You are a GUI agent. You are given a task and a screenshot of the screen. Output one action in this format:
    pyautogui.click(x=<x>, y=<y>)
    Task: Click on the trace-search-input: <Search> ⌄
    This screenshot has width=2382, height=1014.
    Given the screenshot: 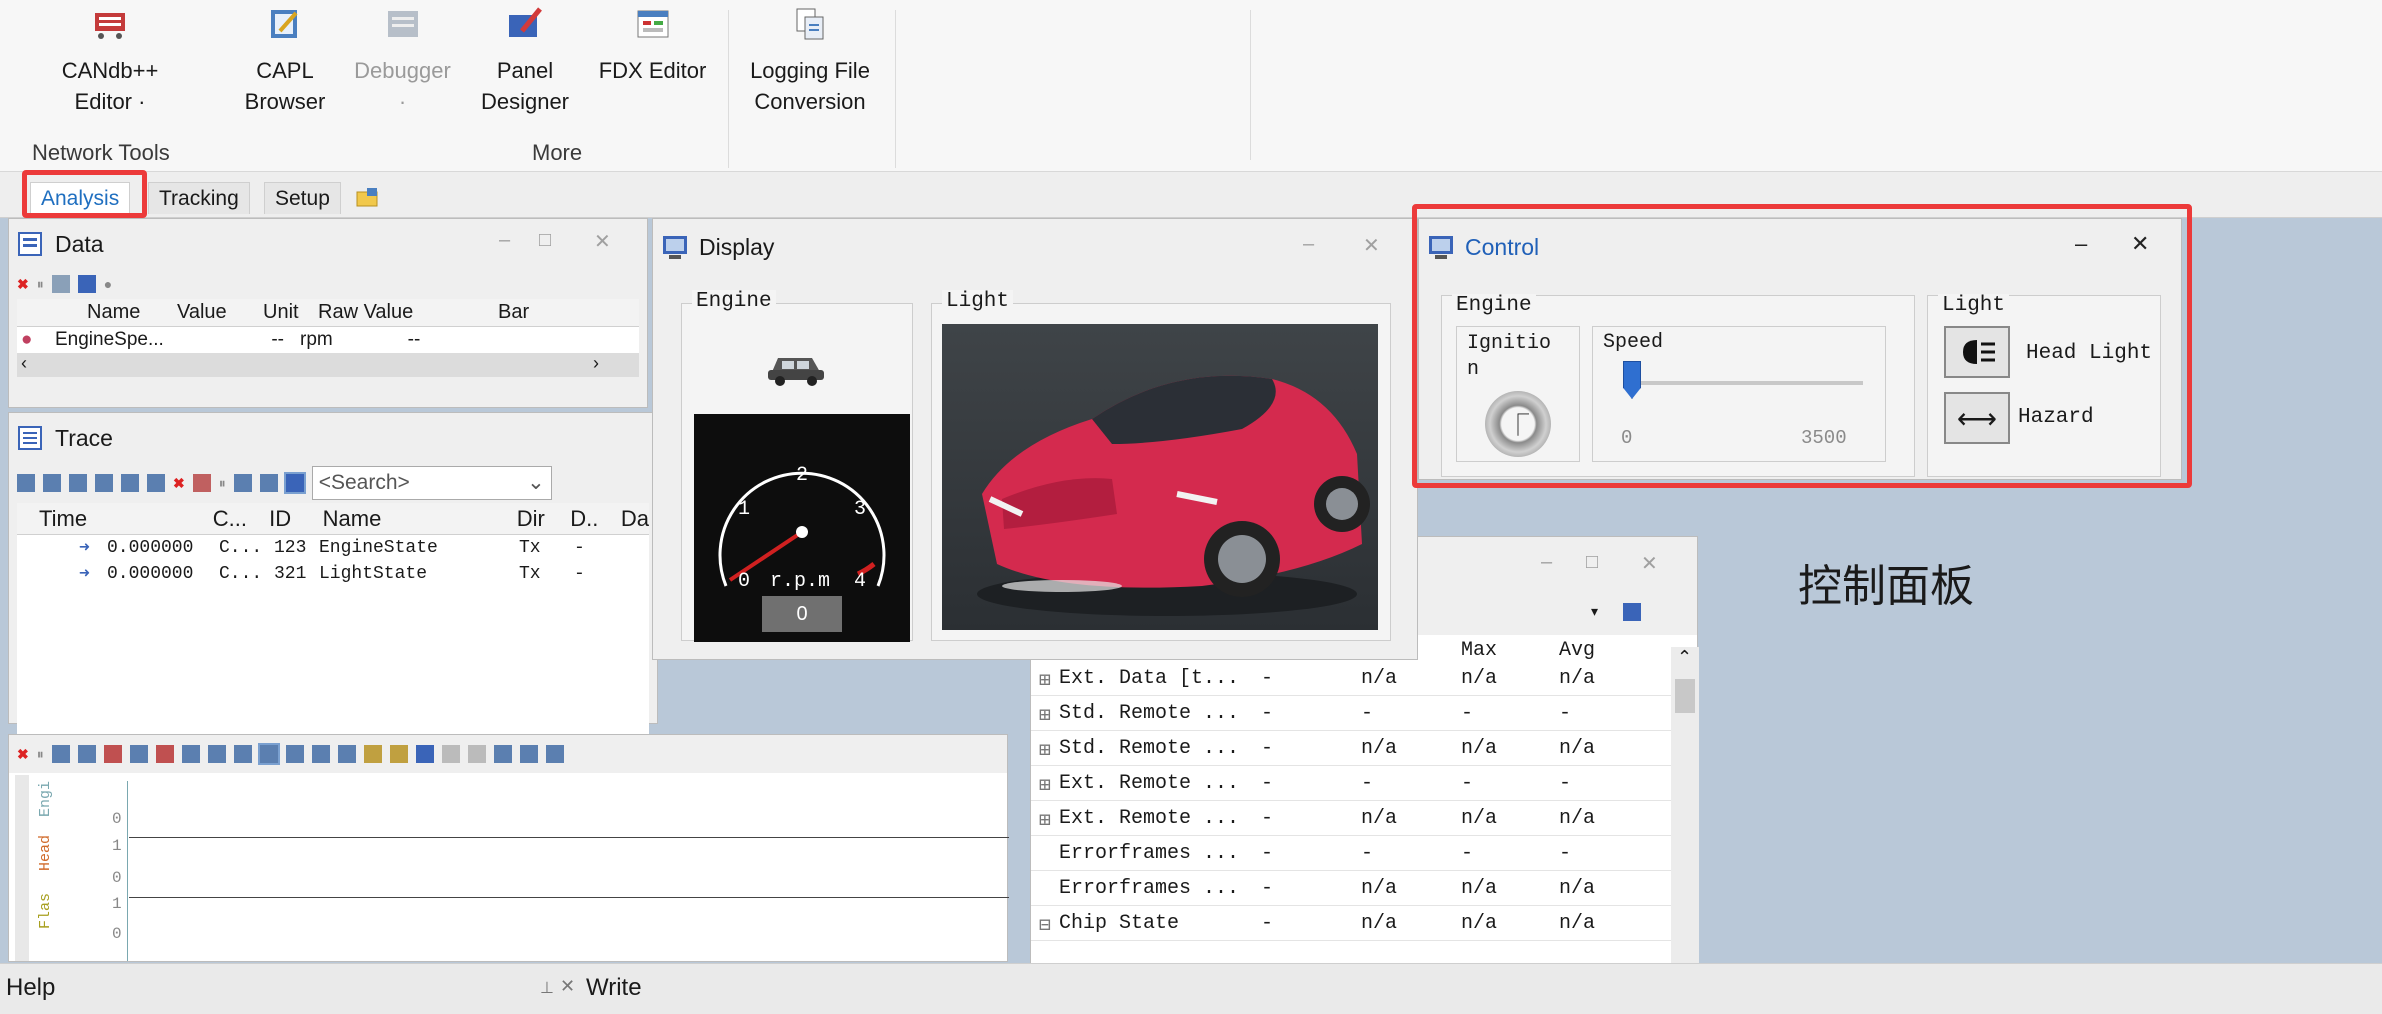 What is the action you would take?
    pyautogui.click(x=431, y=483)
    